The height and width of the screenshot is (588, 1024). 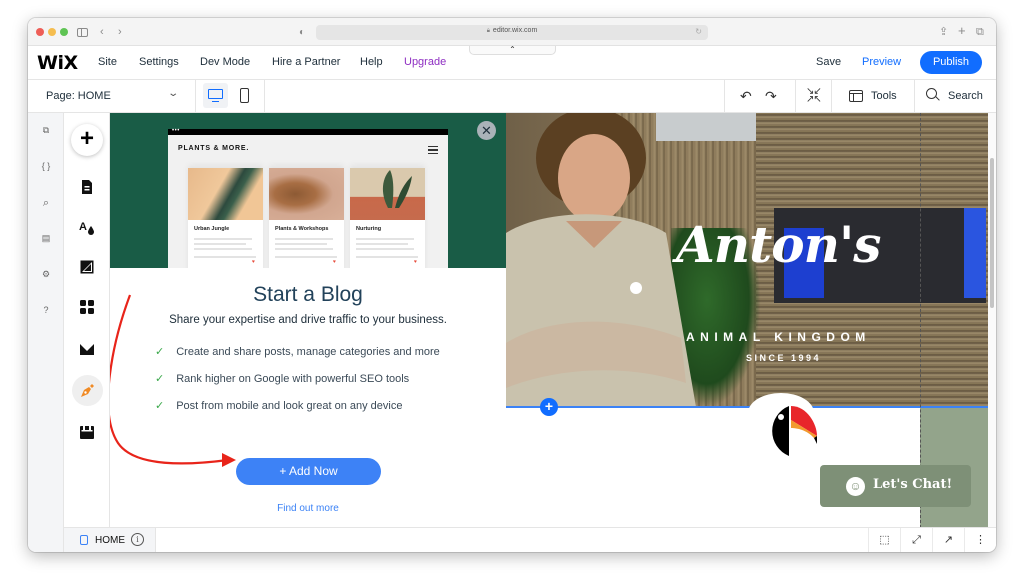 I want to click on svg-text: A, so click(x=83, y=227).